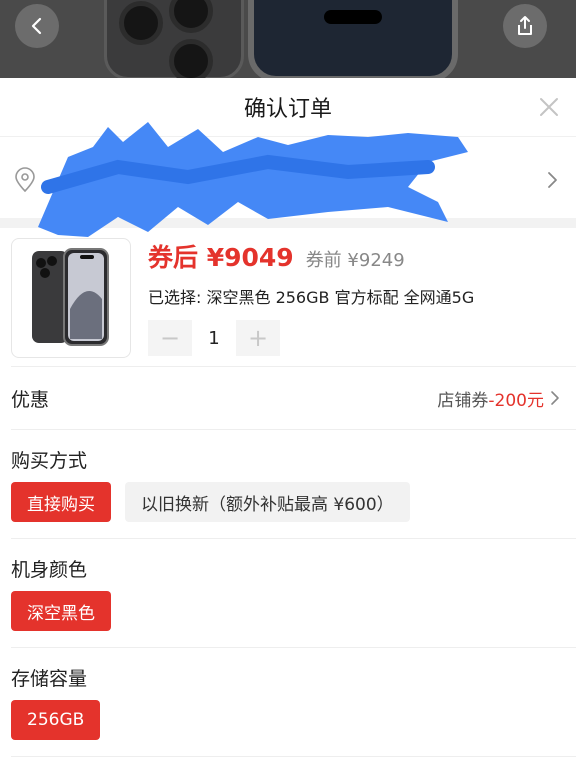 The image size is (576, 773). I want to click on phone-front-image, so click(353, 39).